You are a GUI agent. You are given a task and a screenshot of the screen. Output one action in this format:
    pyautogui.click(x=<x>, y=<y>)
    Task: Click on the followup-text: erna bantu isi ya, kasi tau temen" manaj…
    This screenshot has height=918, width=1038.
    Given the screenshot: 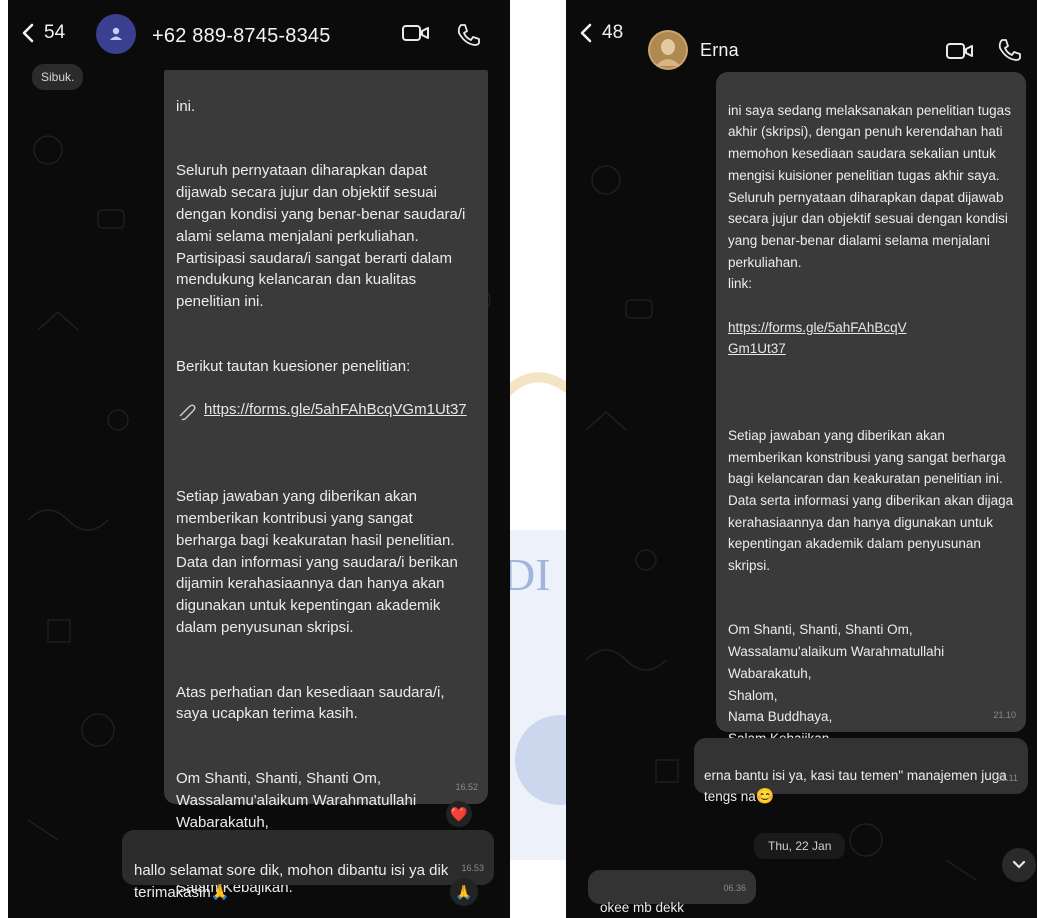 What is the action you would take?
    pyautogui.click(x=855, y=786)
    